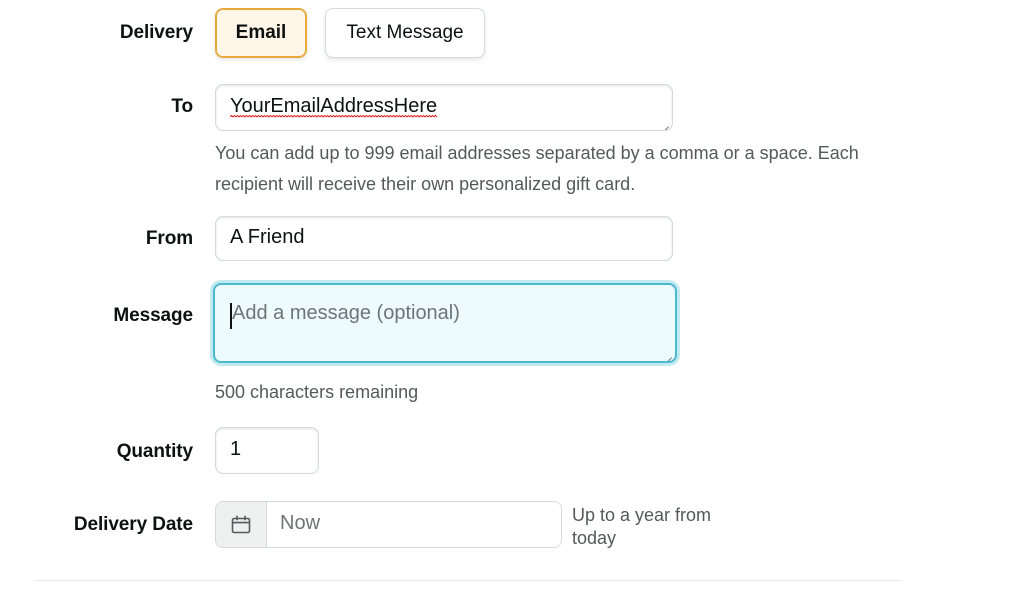  What do you see at coordinates (346, 313) in the screenshot?
I see `message-input-placeholder: Add a message (optional)` at bounding box center [346, 313].